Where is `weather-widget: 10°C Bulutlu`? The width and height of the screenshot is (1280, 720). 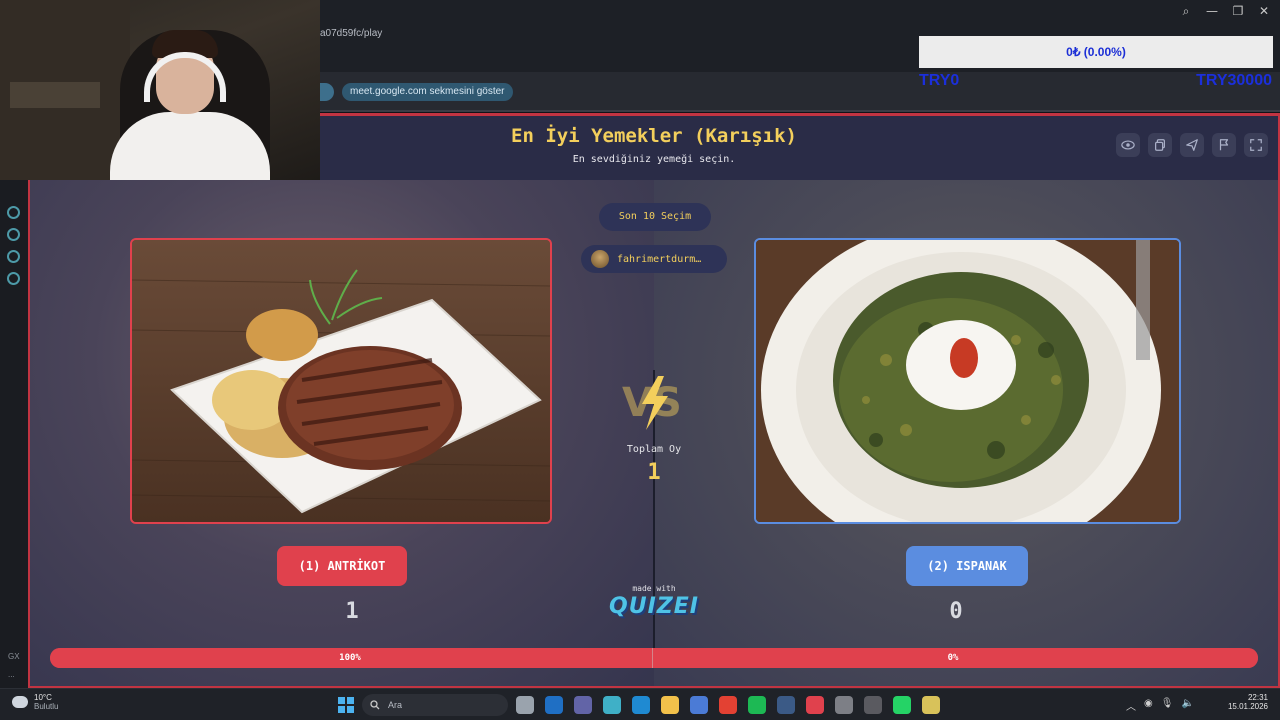
weather-widget: 10°C Bulutlu is located at coordinates (35, 702).